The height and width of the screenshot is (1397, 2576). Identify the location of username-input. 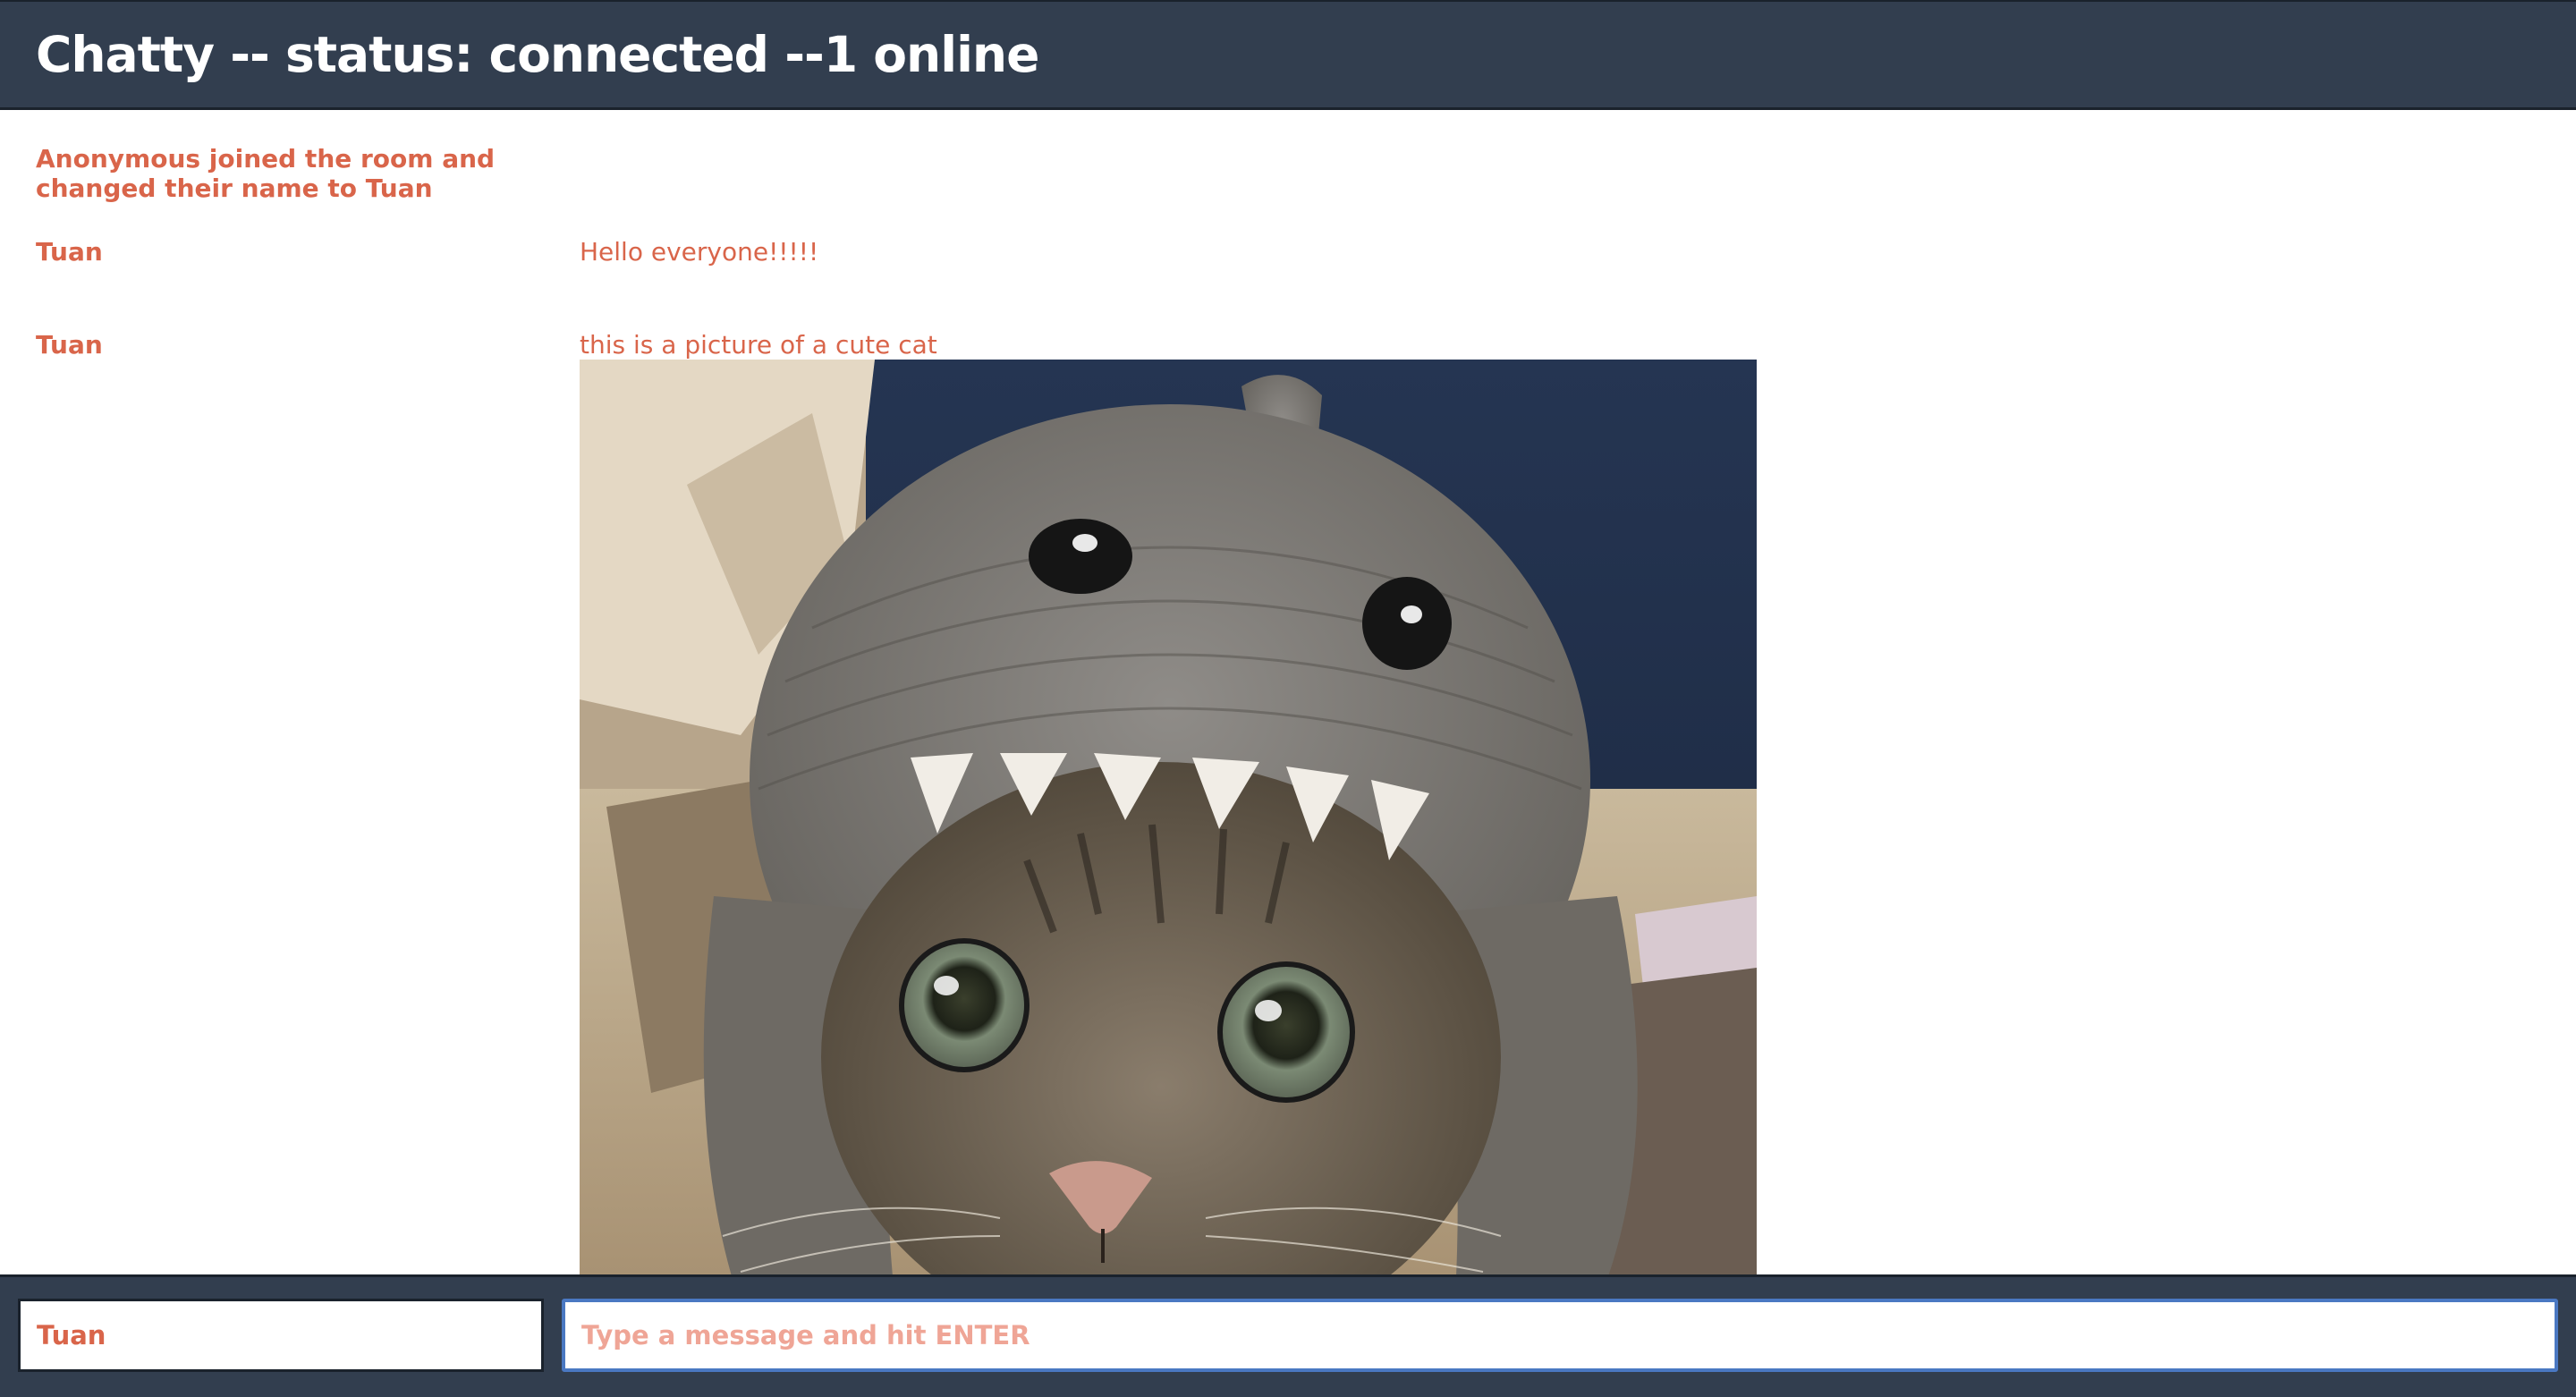
(281, 1335).